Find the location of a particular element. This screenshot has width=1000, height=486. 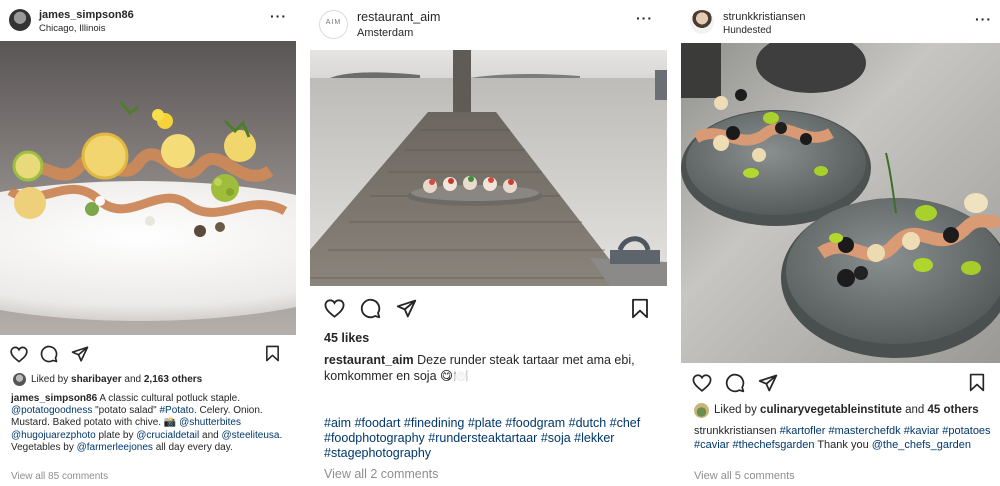

username: restaurant_aim is located at coordinates (398, 17).